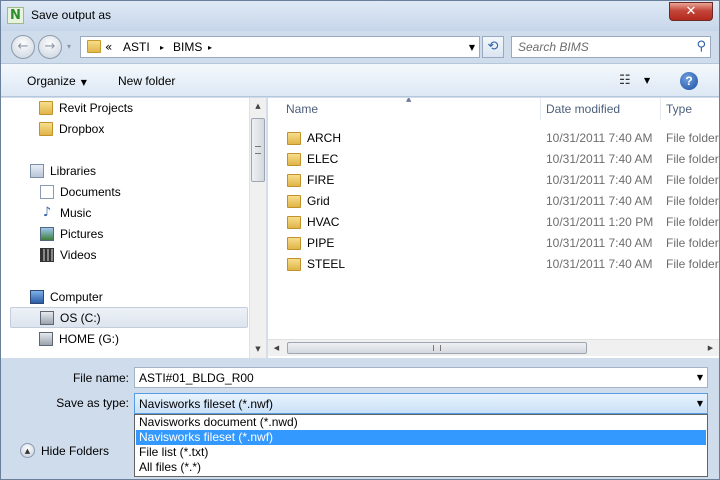 This screenshot has height=480, width=720. What do you see at coordinates (421, 452) in the screenshot?
I see `option-txt: File list (*.txt)` at bounding box center [421, 452].